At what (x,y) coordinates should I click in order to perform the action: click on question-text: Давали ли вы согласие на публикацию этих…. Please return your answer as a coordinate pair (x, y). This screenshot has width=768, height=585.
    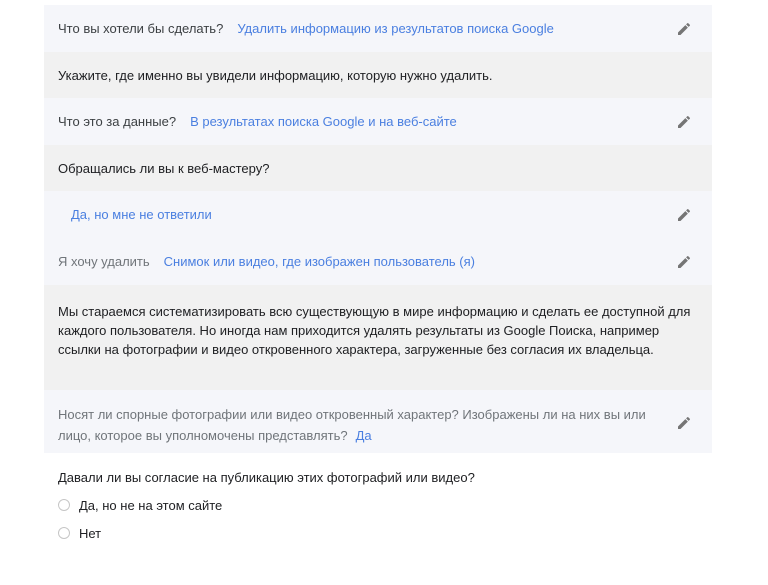
    Looking at the image, I should click on (266, 477).